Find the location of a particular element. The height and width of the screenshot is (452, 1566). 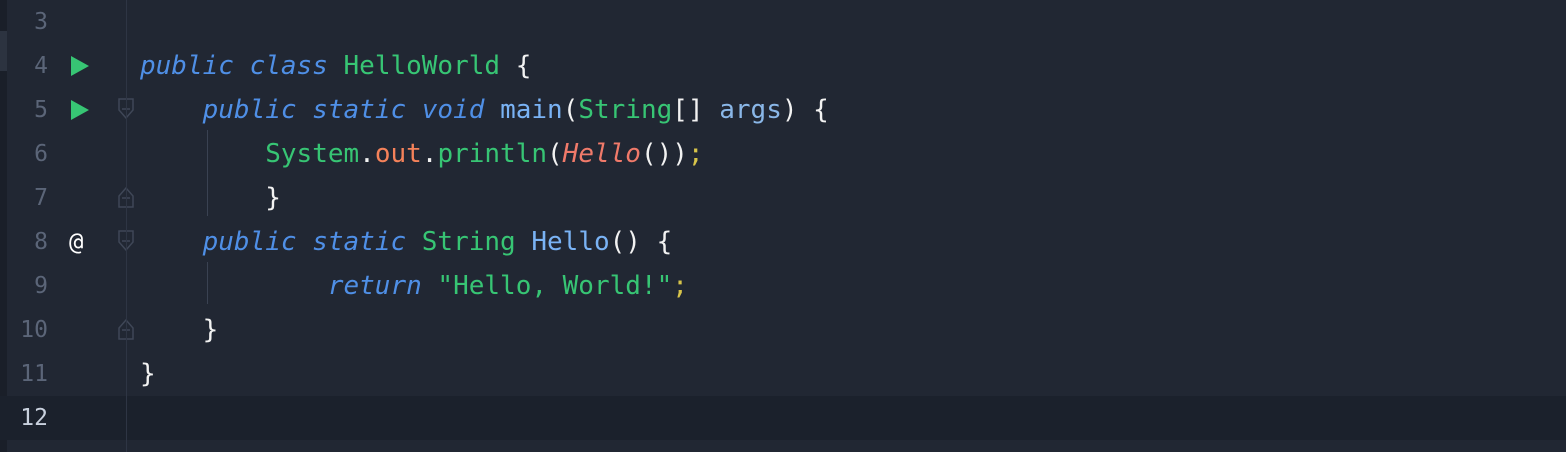

code-line: 6 System.out.println(Hello()); is located at coordinates (783, 154).